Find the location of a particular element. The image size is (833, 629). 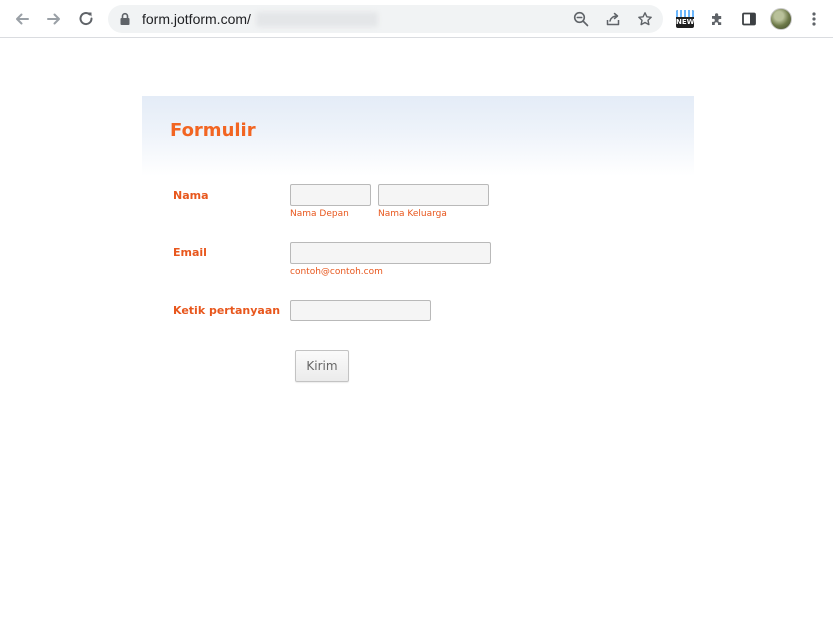

submit-button: Kirim is located at coordinates (322, 366).